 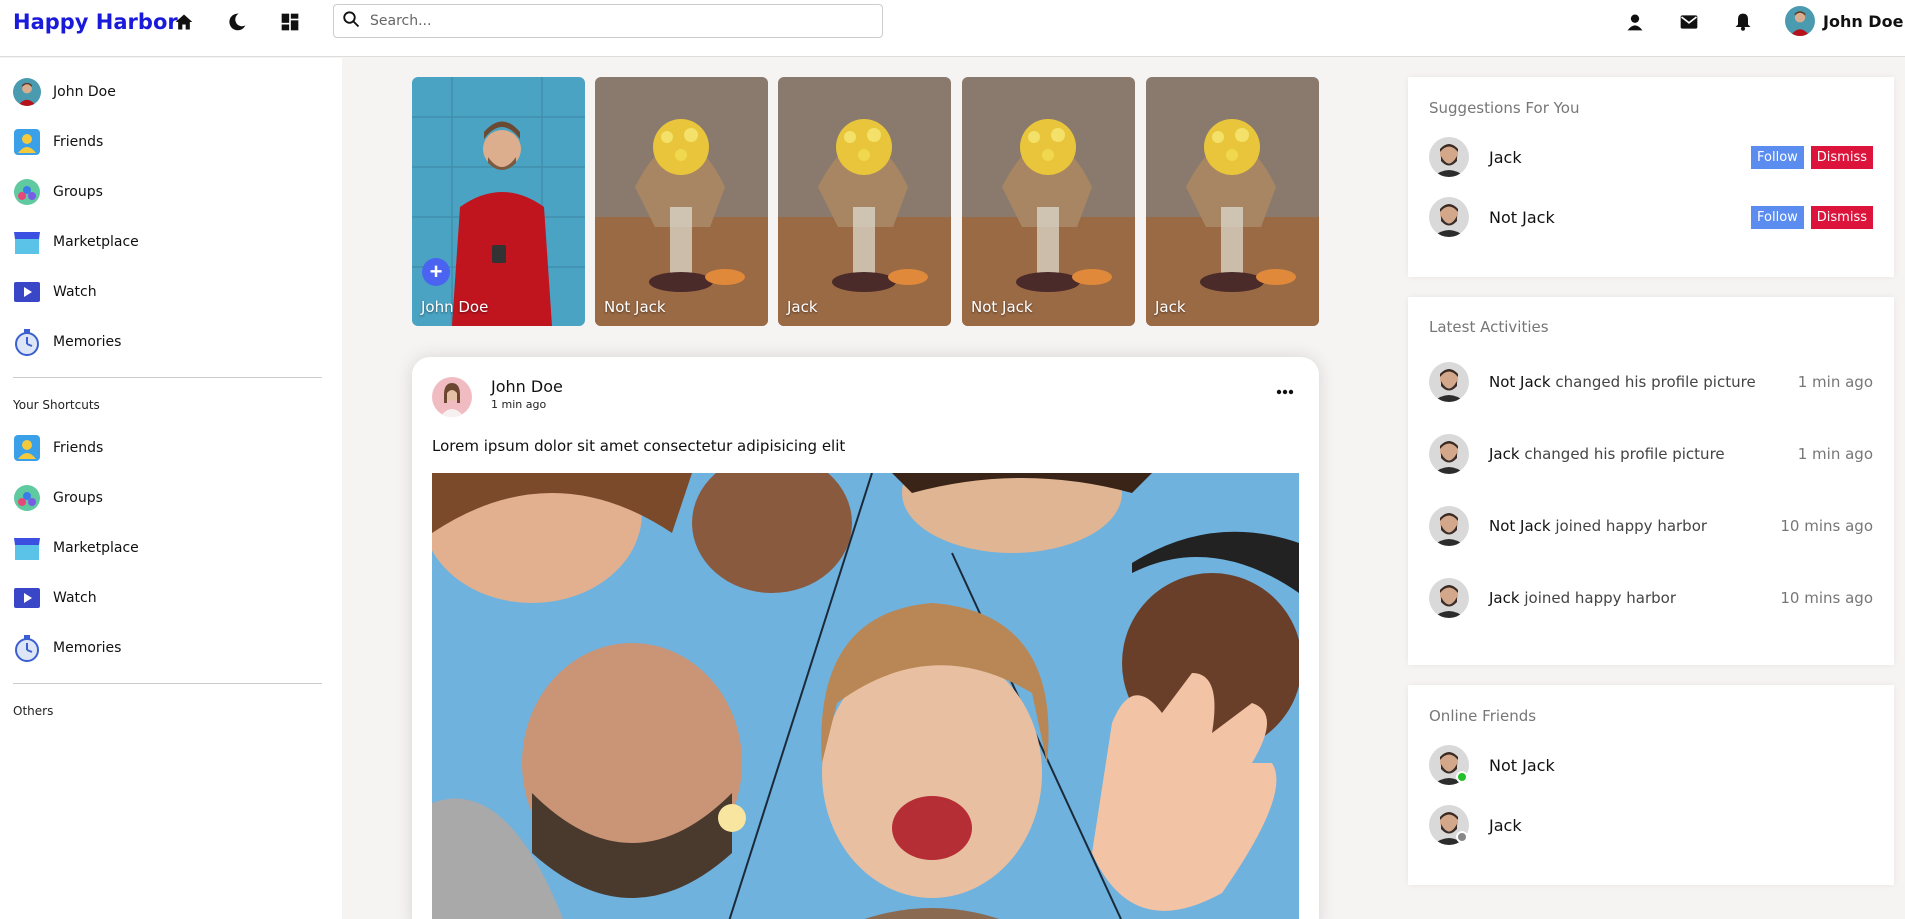 I want to click on post-author-name: John Doe, so click(x=527, y=386).